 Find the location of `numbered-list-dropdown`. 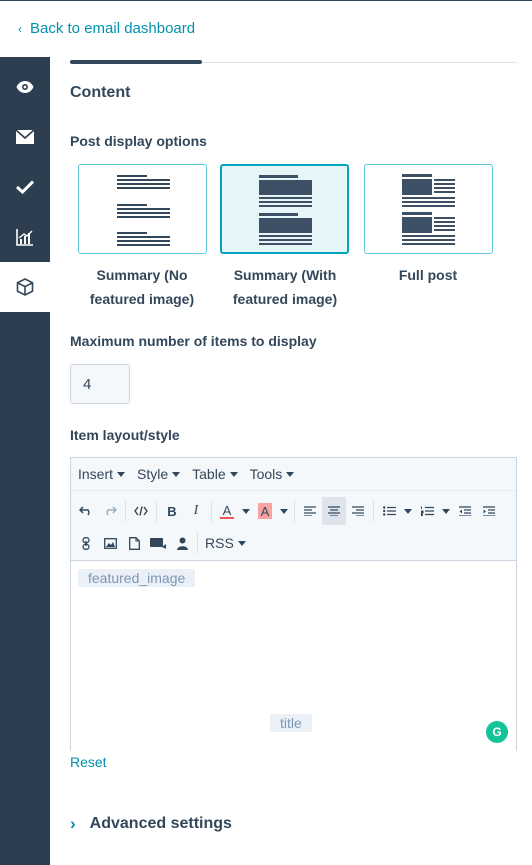

numbered-list-dropdown is located at coordinates (446, 511).